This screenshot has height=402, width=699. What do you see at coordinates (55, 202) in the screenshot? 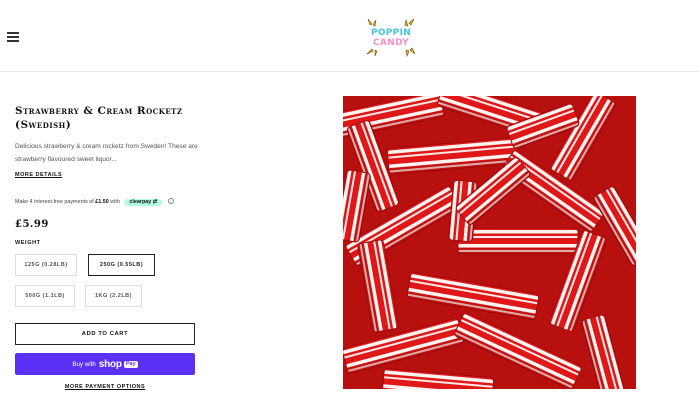
I see `clearpay-prefix: Make 4 interest-free payments of` at bounding box center [55, 202].